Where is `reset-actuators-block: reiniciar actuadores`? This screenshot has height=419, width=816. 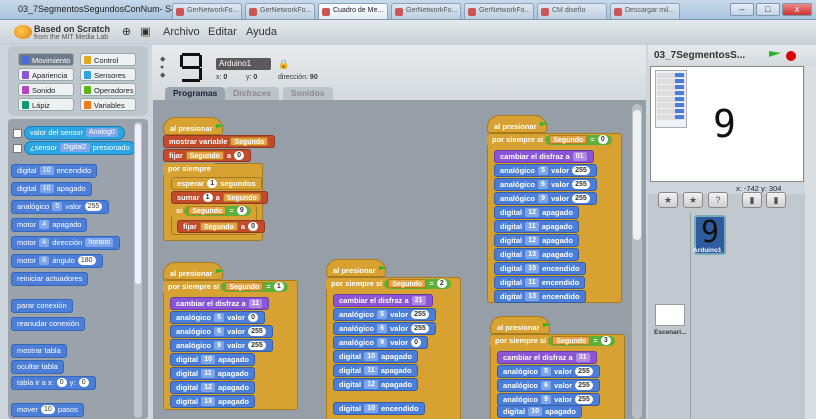
reset-actuators-block: reiniciar actuadores is located at coordinates (50, 279).